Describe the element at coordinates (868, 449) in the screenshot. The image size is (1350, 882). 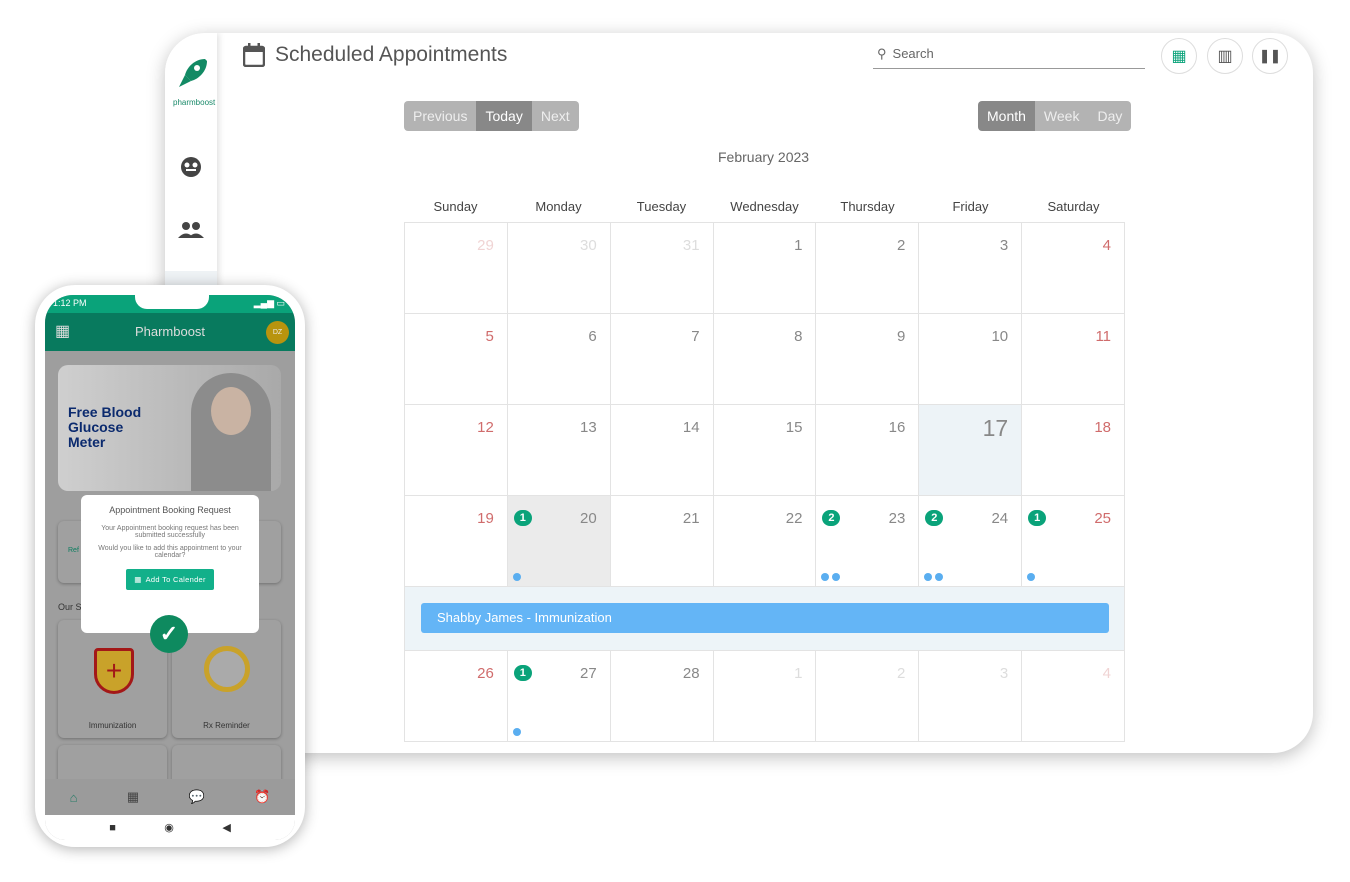
I see `day-cell: 16` at that location.